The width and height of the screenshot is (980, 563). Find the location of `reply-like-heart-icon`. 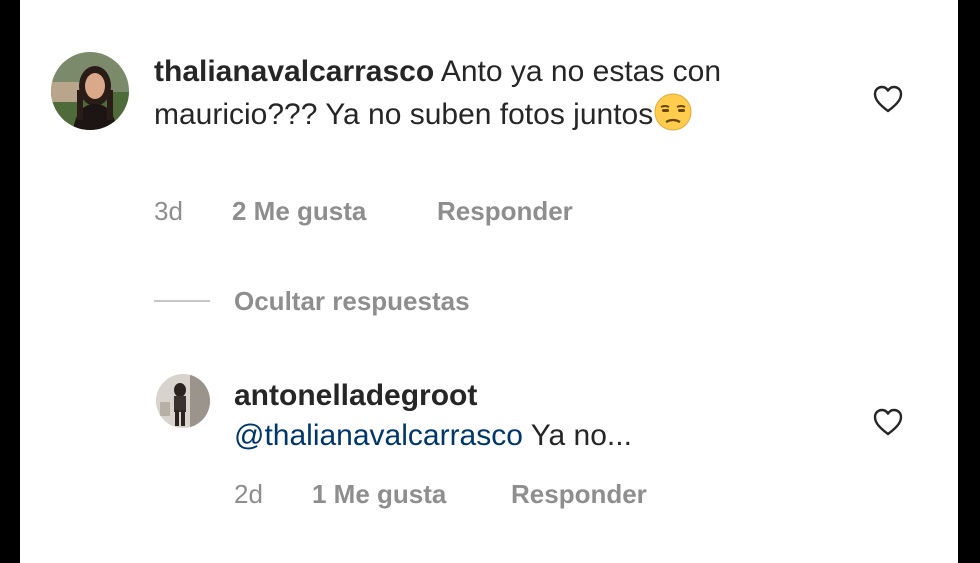

reply-like-heart-icon is located at coordinates (888, 422).